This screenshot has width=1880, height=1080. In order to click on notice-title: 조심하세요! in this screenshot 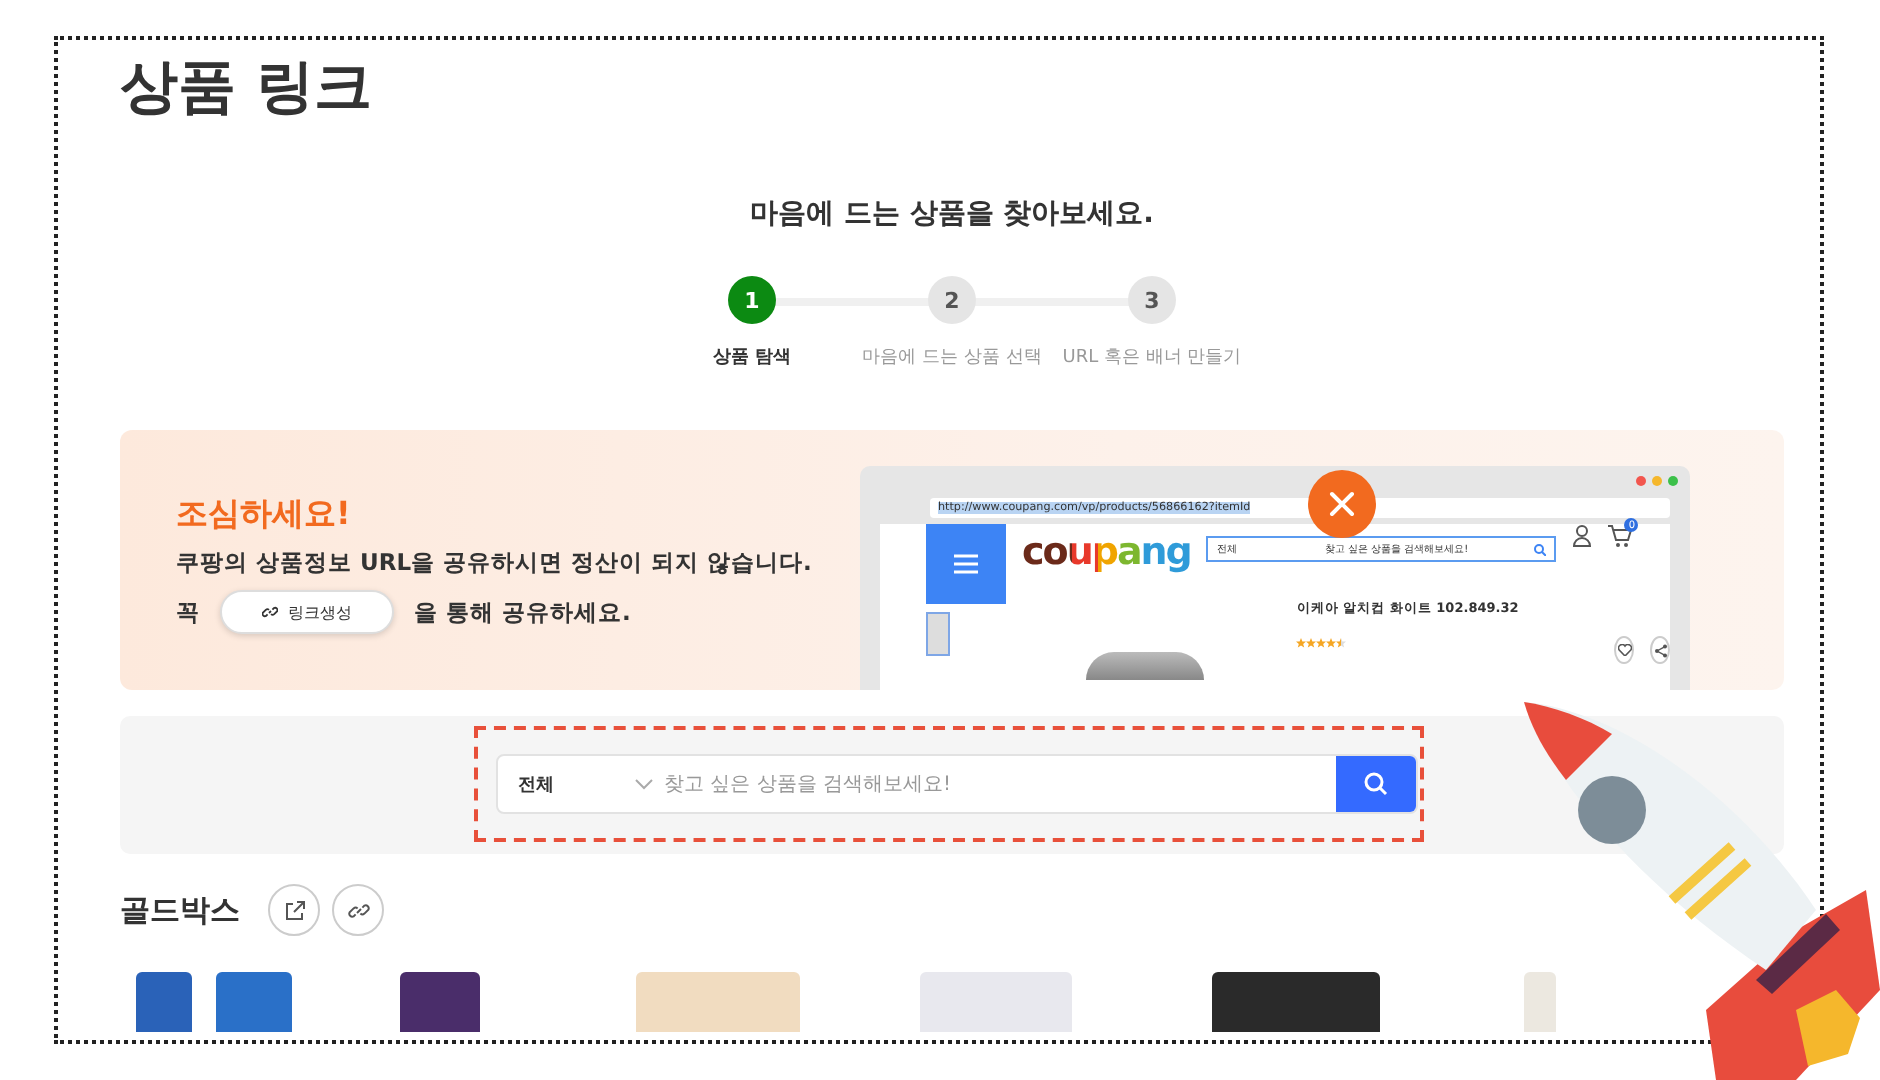, I will do `click(264, 515)`.